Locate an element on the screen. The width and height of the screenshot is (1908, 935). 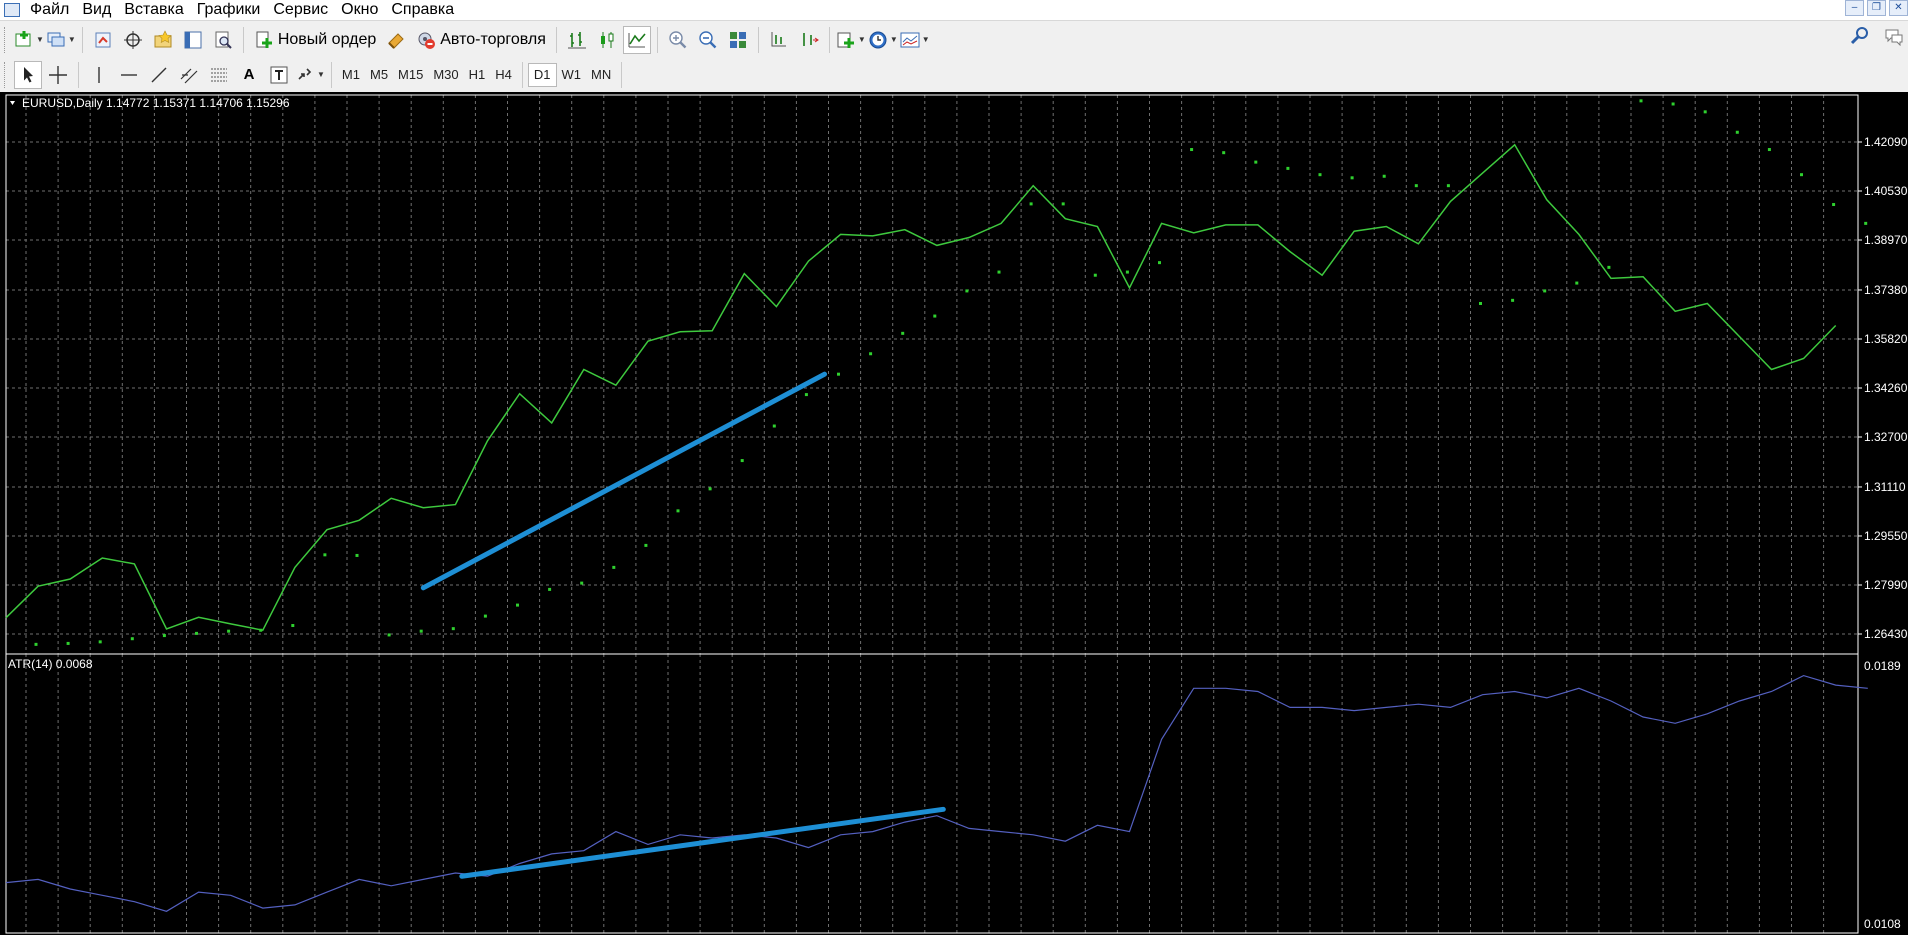
equidistant-channel-button is located at coordinates (189, 75).